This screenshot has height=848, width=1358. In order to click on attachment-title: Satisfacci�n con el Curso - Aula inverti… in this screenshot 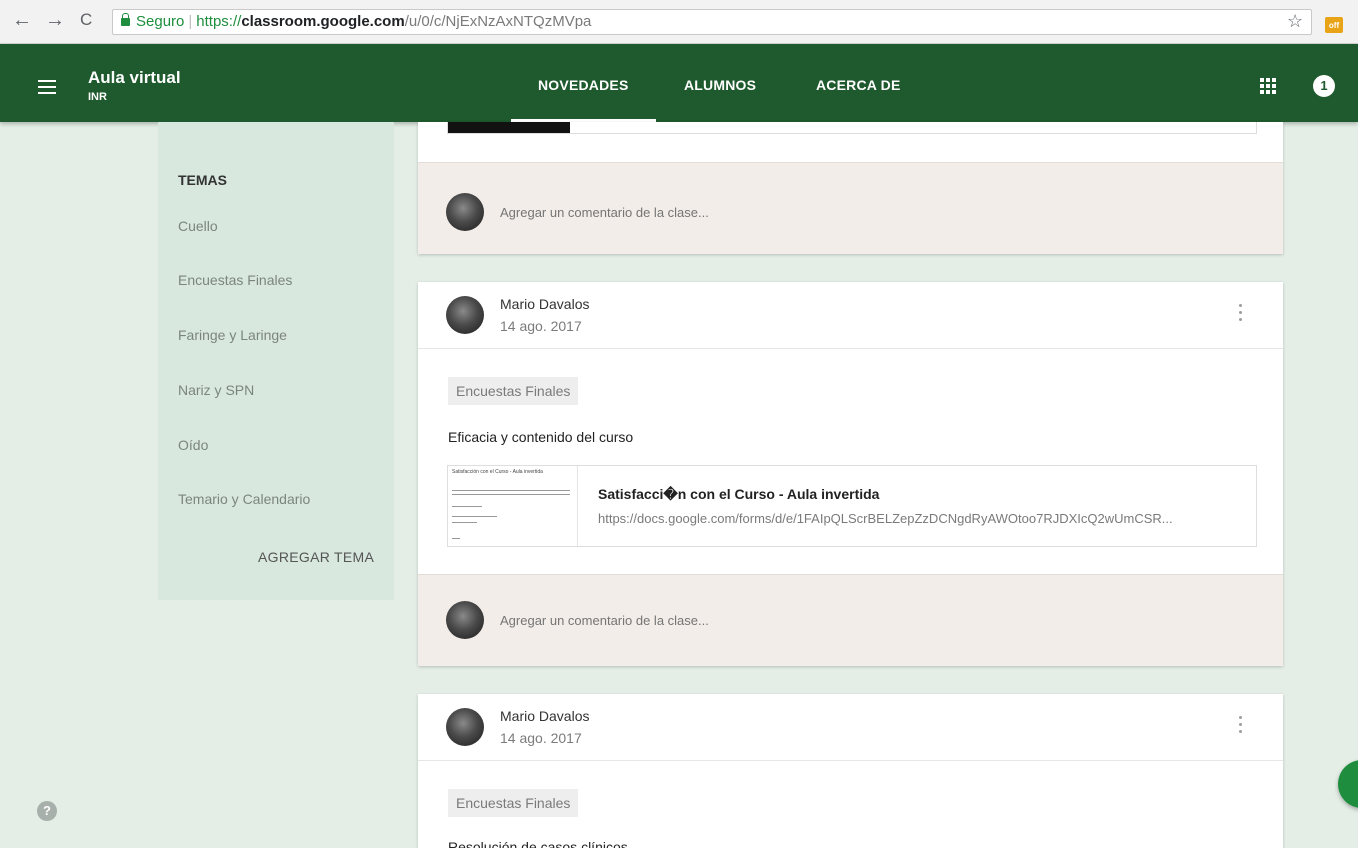, I will do `click(738, 494)`.